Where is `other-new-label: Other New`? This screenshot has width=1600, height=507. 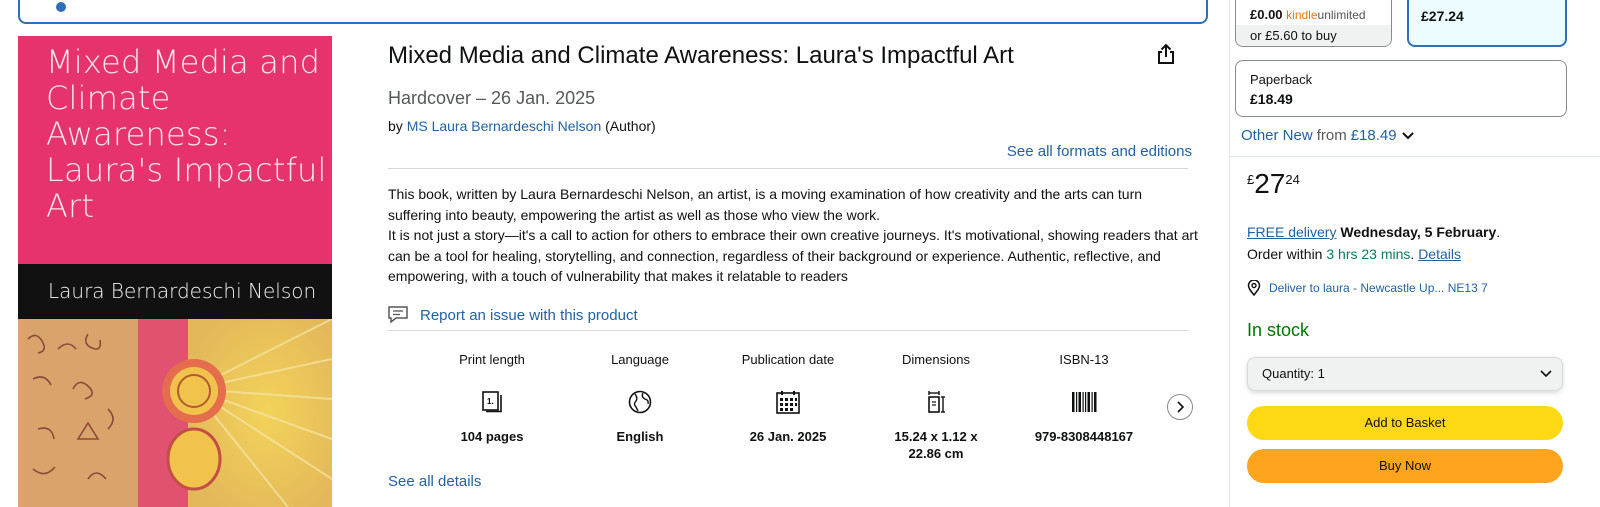
other-new-label: Other New is located at coordinates (1277, 135).